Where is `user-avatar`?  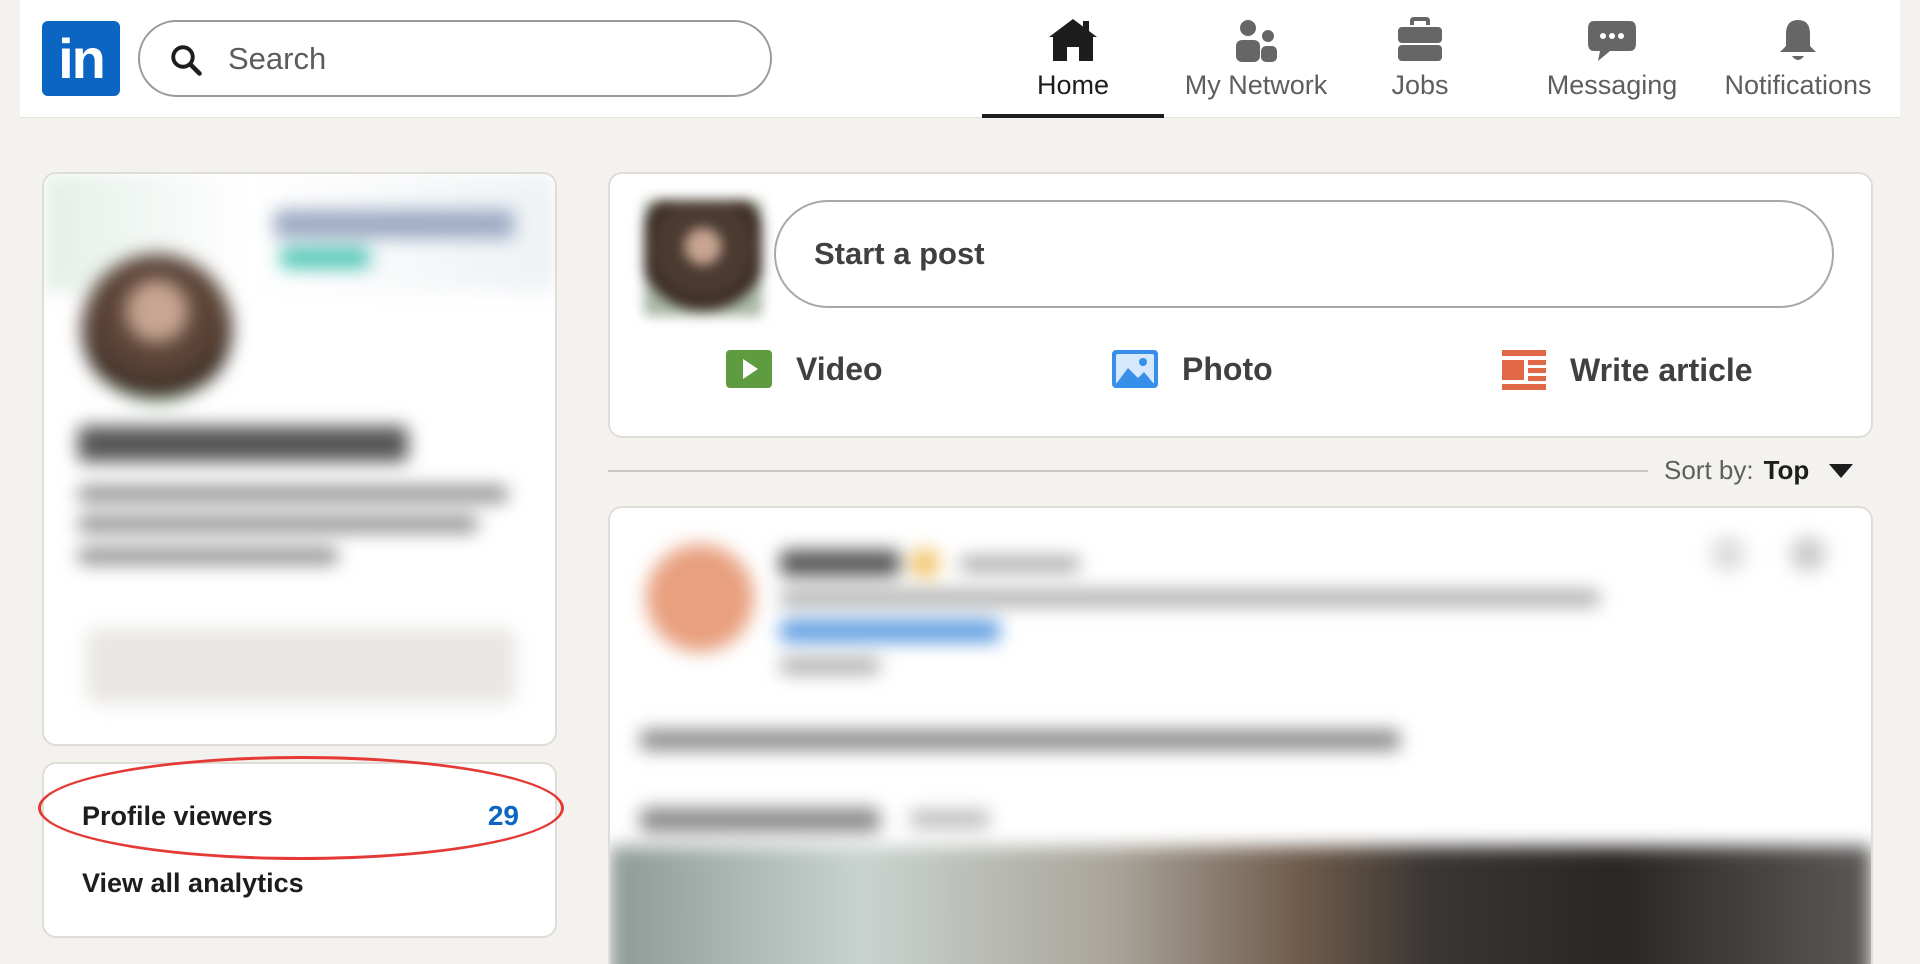 user-avatar is located at coordinates (703, 258).